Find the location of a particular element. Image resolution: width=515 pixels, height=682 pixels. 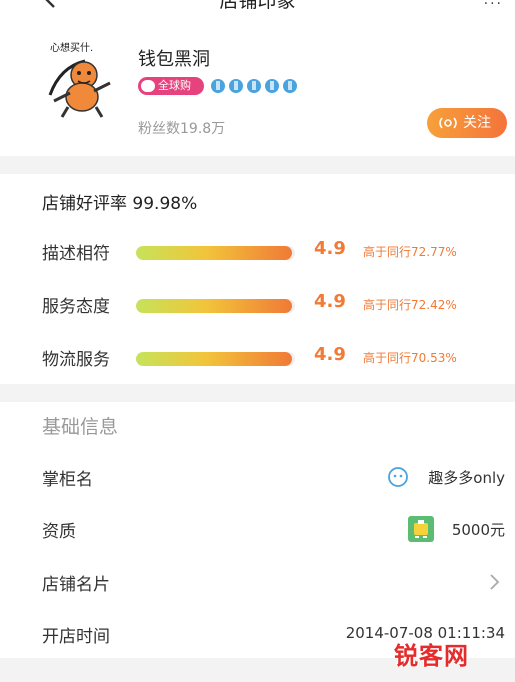

global-buy-badge: 全球购 is located at coordinates (171, 86).